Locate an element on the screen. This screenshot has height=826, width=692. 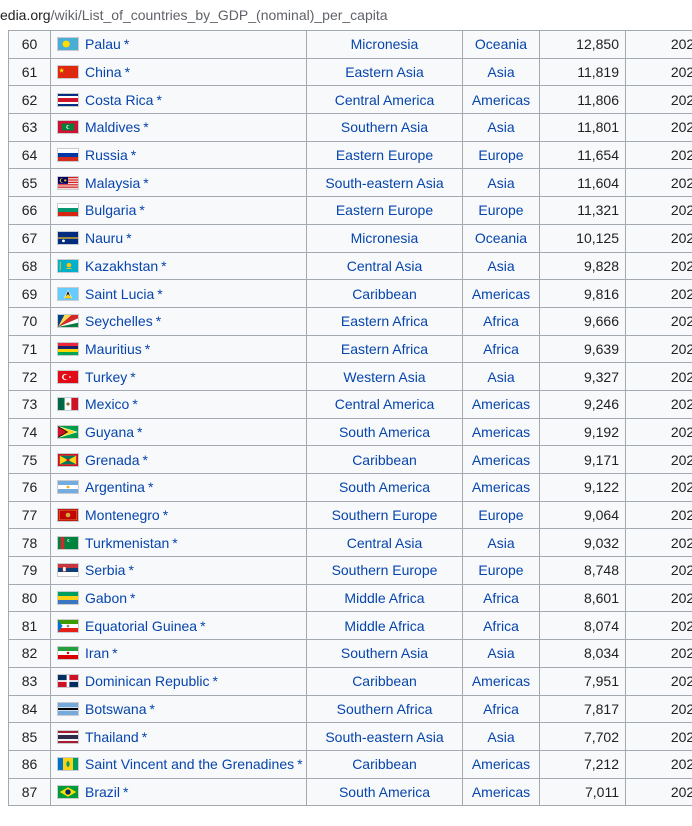
country-link: Costa Rica is located at coordinates (119, 100).